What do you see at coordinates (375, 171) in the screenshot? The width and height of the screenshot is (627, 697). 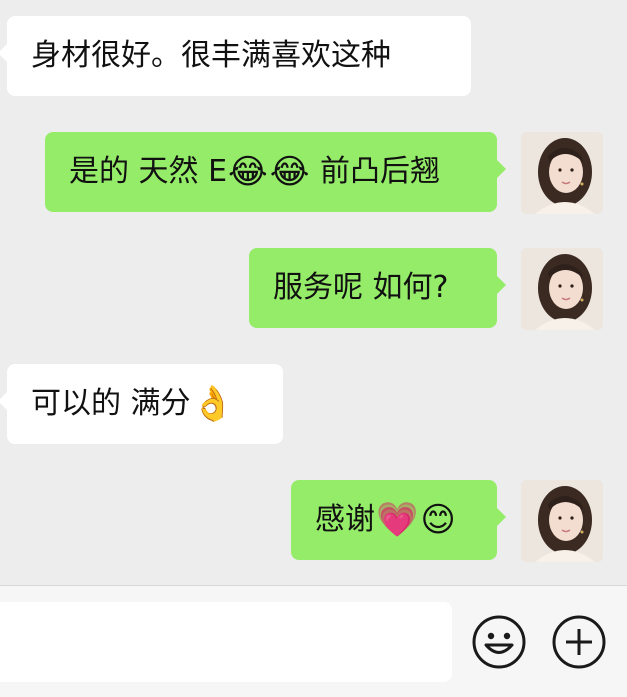 I see `message-text: 前凸后翘` at bounding box center [375, 171].